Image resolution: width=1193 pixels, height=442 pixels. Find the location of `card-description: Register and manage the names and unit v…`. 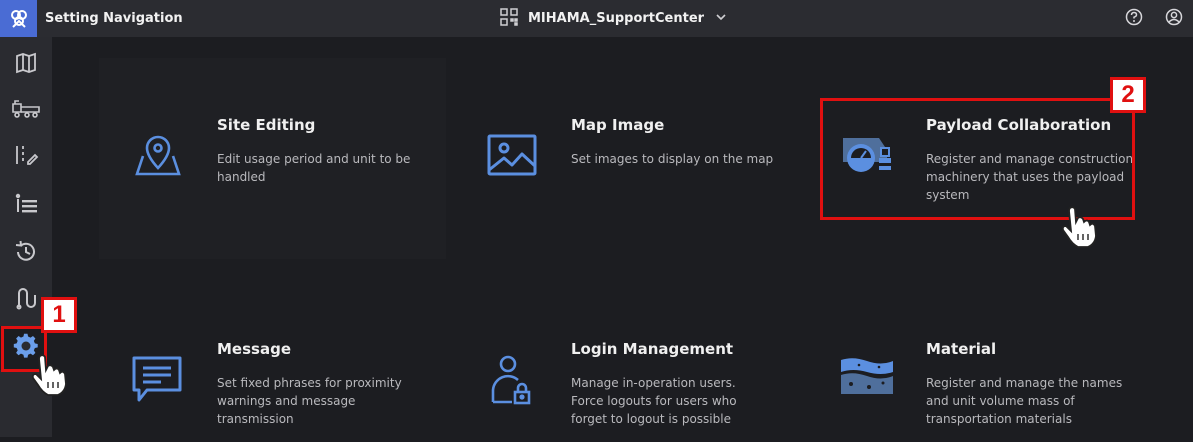

card-description: Register and manage the names and unit v… is located at coordinates (1024, 401).